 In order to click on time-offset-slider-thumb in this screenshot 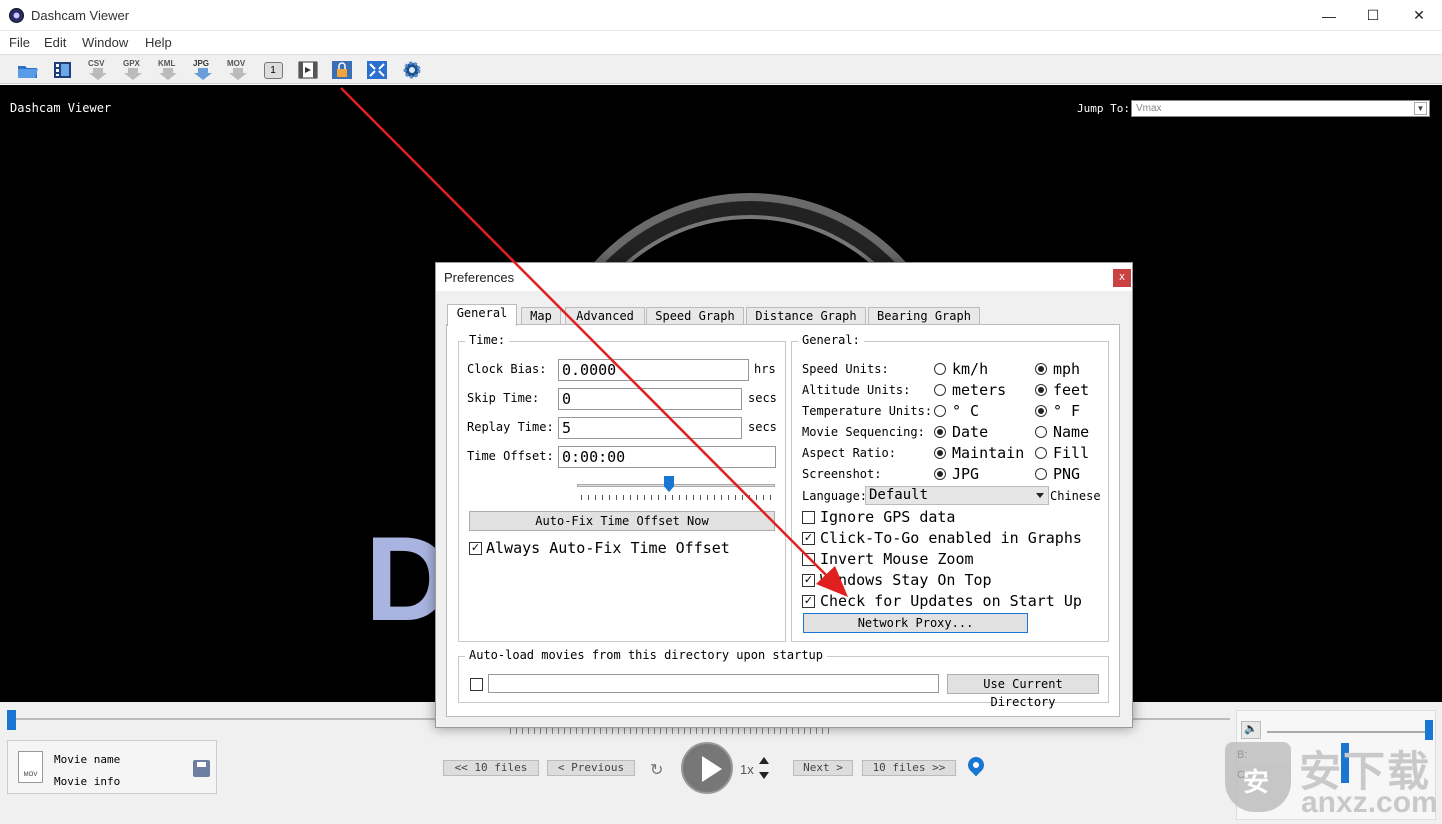, I will do `click(669, 484)`.